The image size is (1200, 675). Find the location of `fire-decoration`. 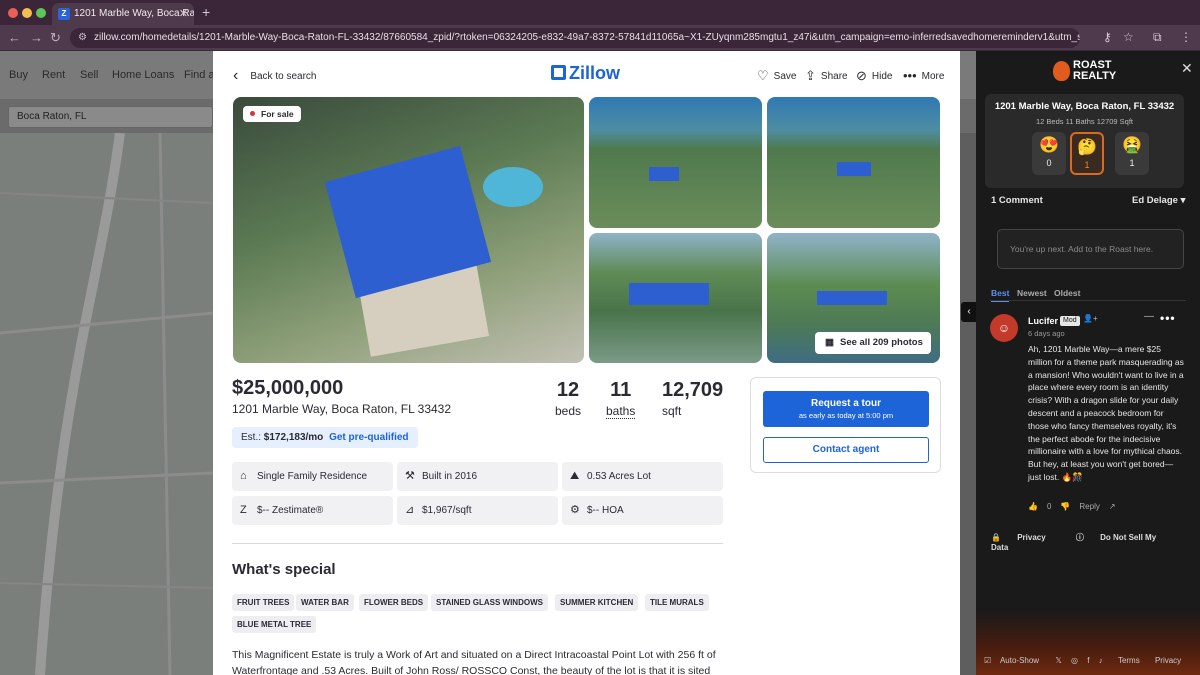

fire-decoration is located at coordinates (1088, 643).